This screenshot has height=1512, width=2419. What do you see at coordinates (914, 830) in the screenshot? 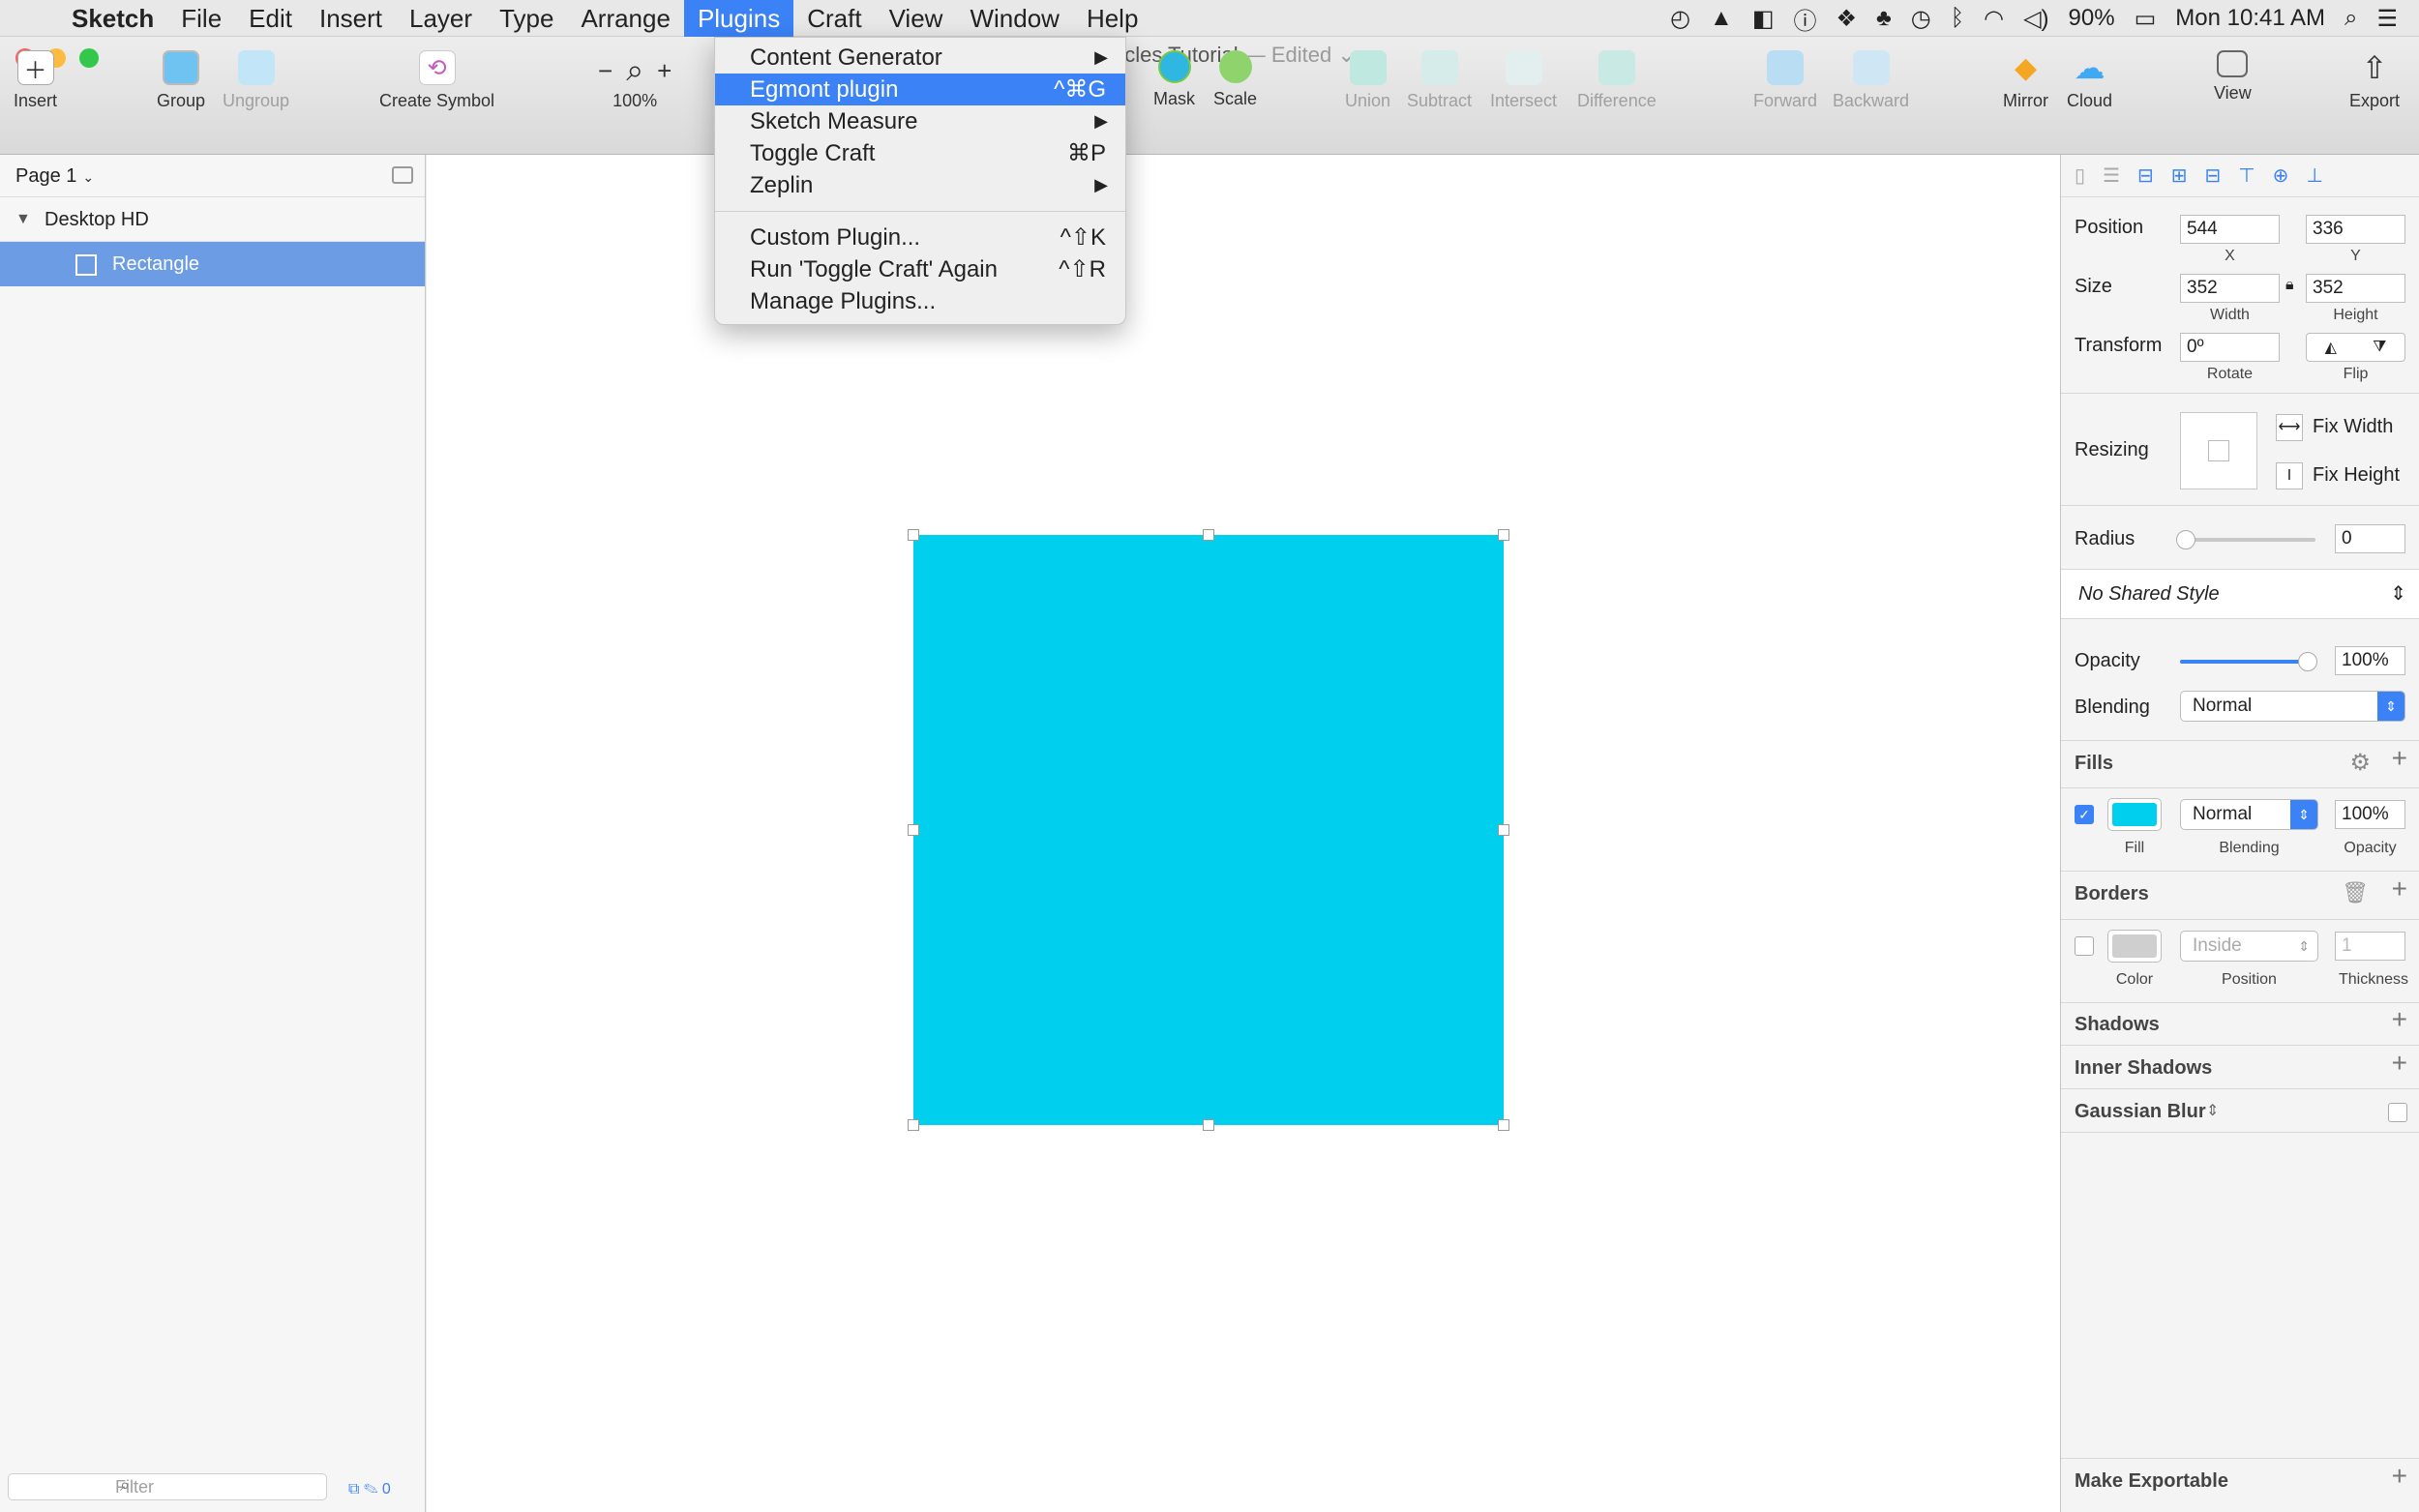
I see `resize-handle-left` at bounding box center [914, 830].